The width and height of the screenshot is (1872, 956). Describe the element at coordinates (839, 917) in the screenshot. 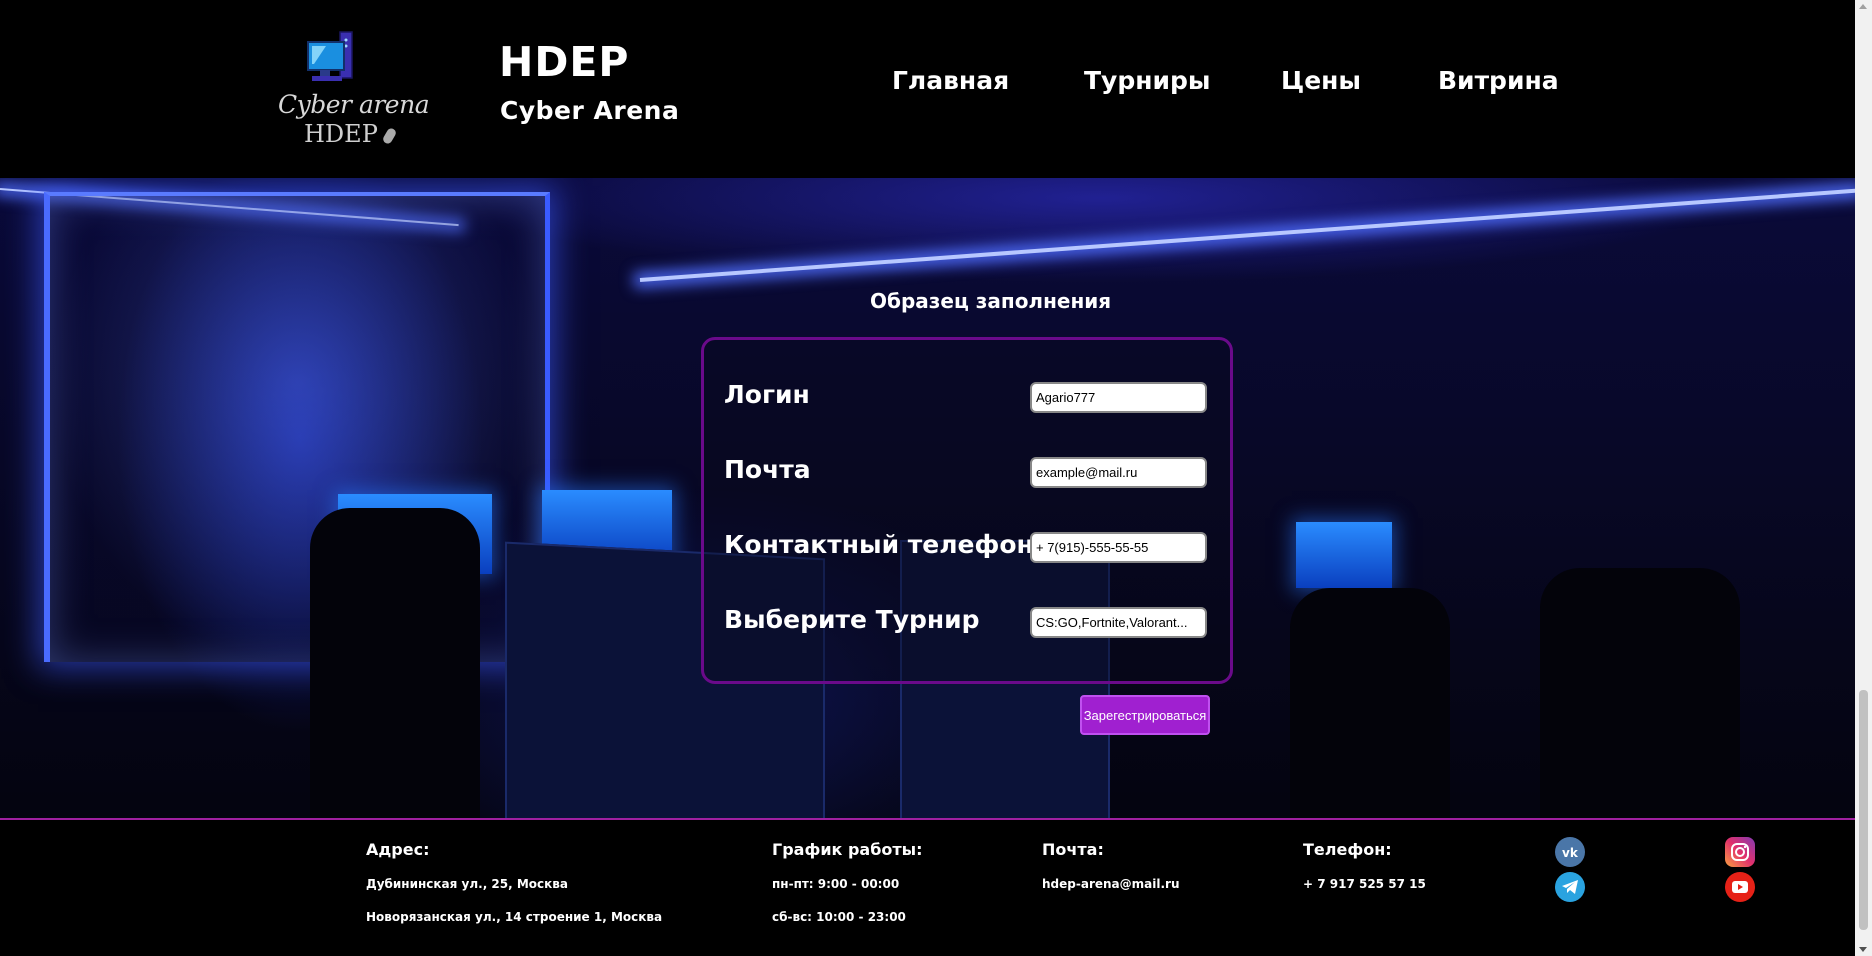

I see `schedule-line: сб-вс: 10:00 - 23:00` at that location.